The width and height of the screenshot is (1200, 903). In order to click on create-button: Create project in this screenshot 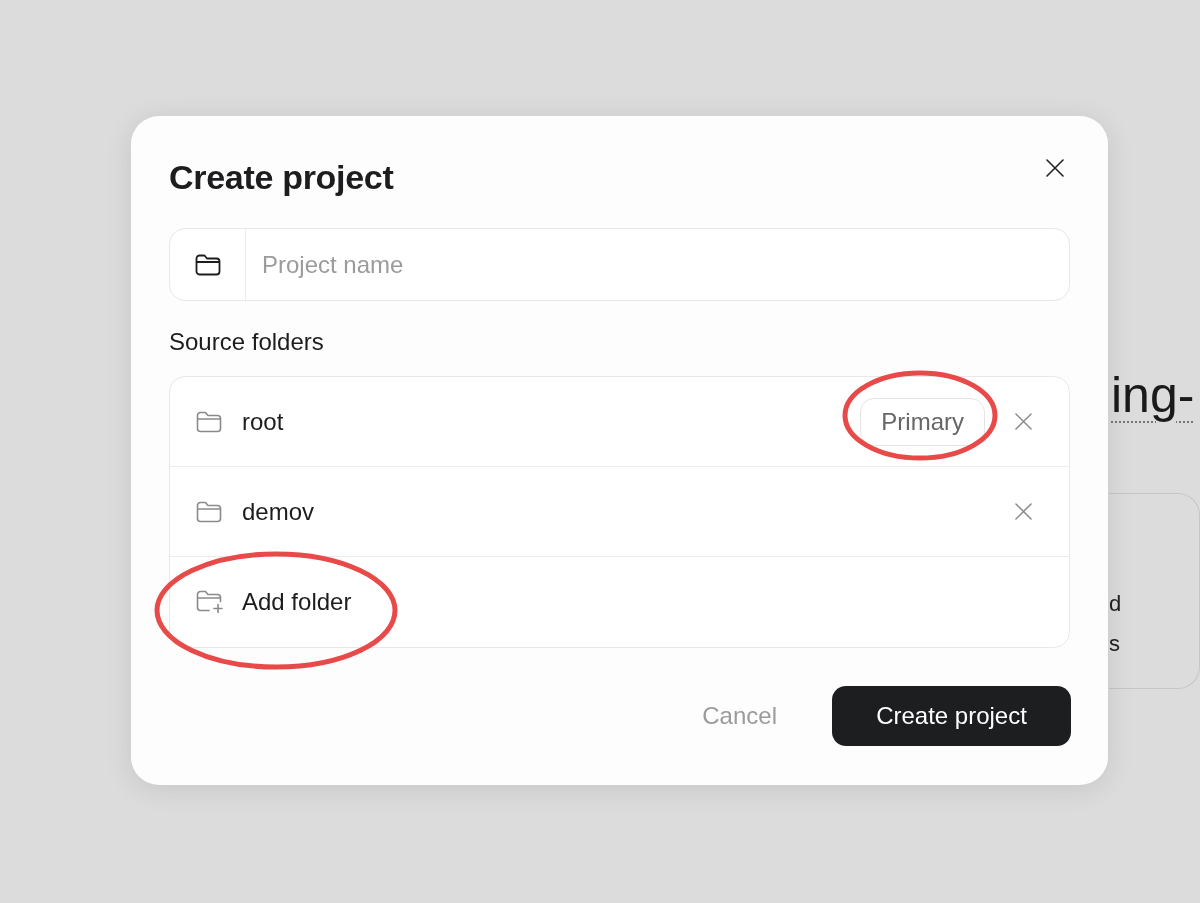, I will do `click(951, 716)`.